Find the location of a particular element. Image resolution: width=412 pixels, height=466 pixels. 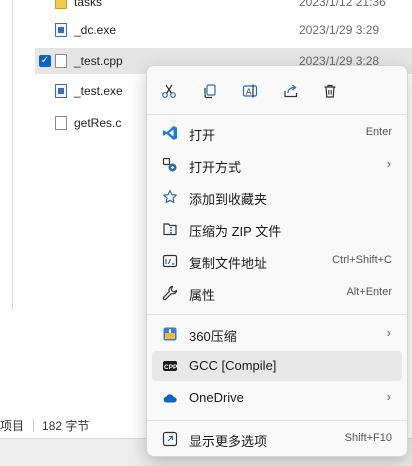

file-name: _test.cpp is located at coordinates (98, 61).